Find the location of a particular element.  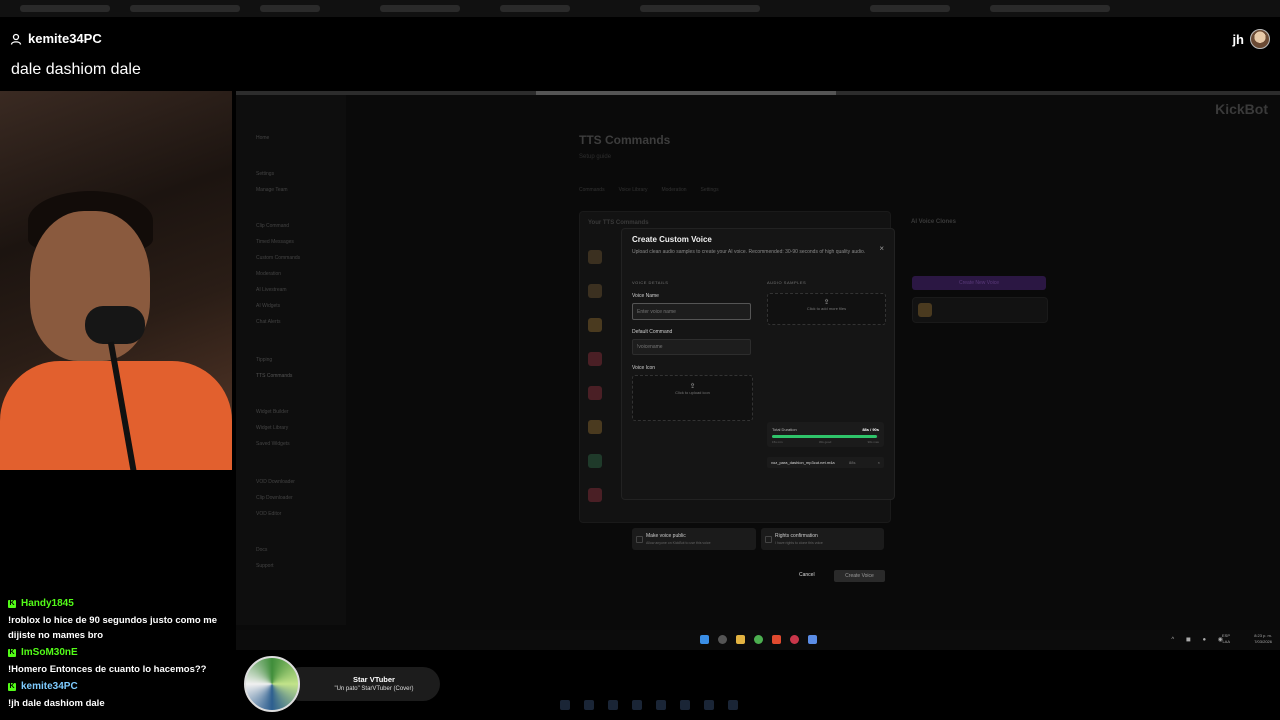

brave-icon is located at coordinates (776, 639).